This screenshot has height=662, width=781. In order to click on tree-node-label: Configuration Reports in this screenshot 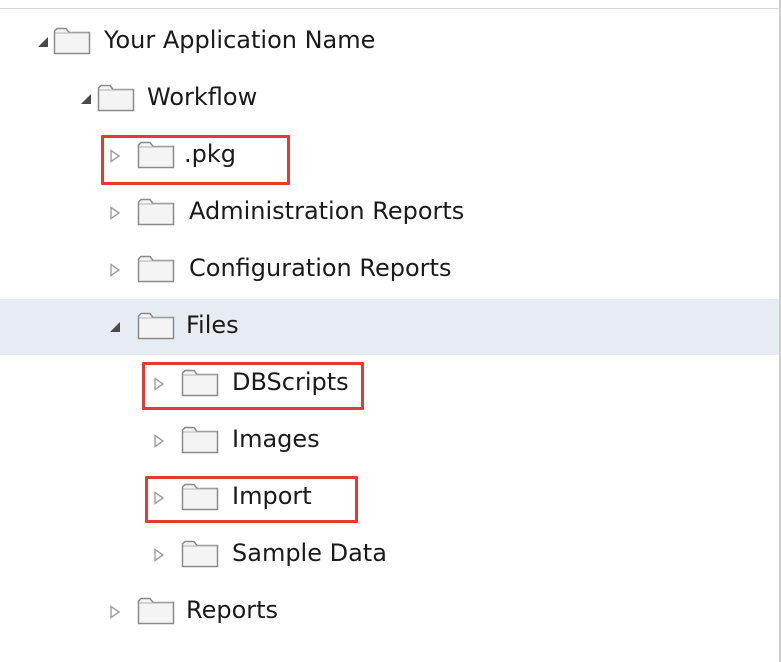, I will do `click(320, 268)`.